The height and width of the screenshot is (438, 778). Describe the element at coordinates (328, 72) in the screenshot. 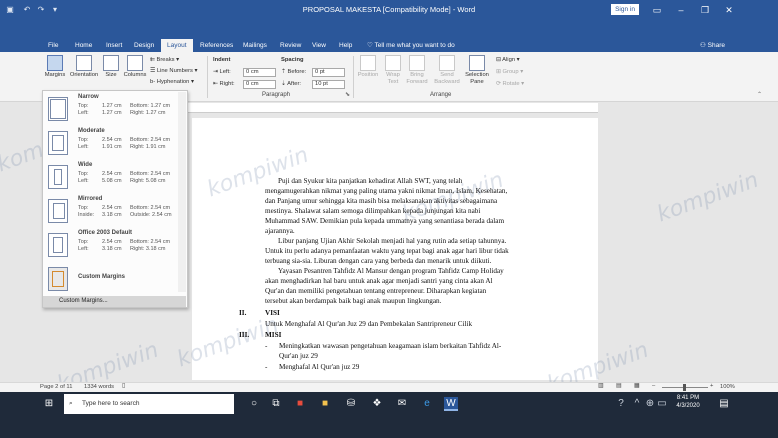

I see `spacing-before-input: 0 pt` at that location.